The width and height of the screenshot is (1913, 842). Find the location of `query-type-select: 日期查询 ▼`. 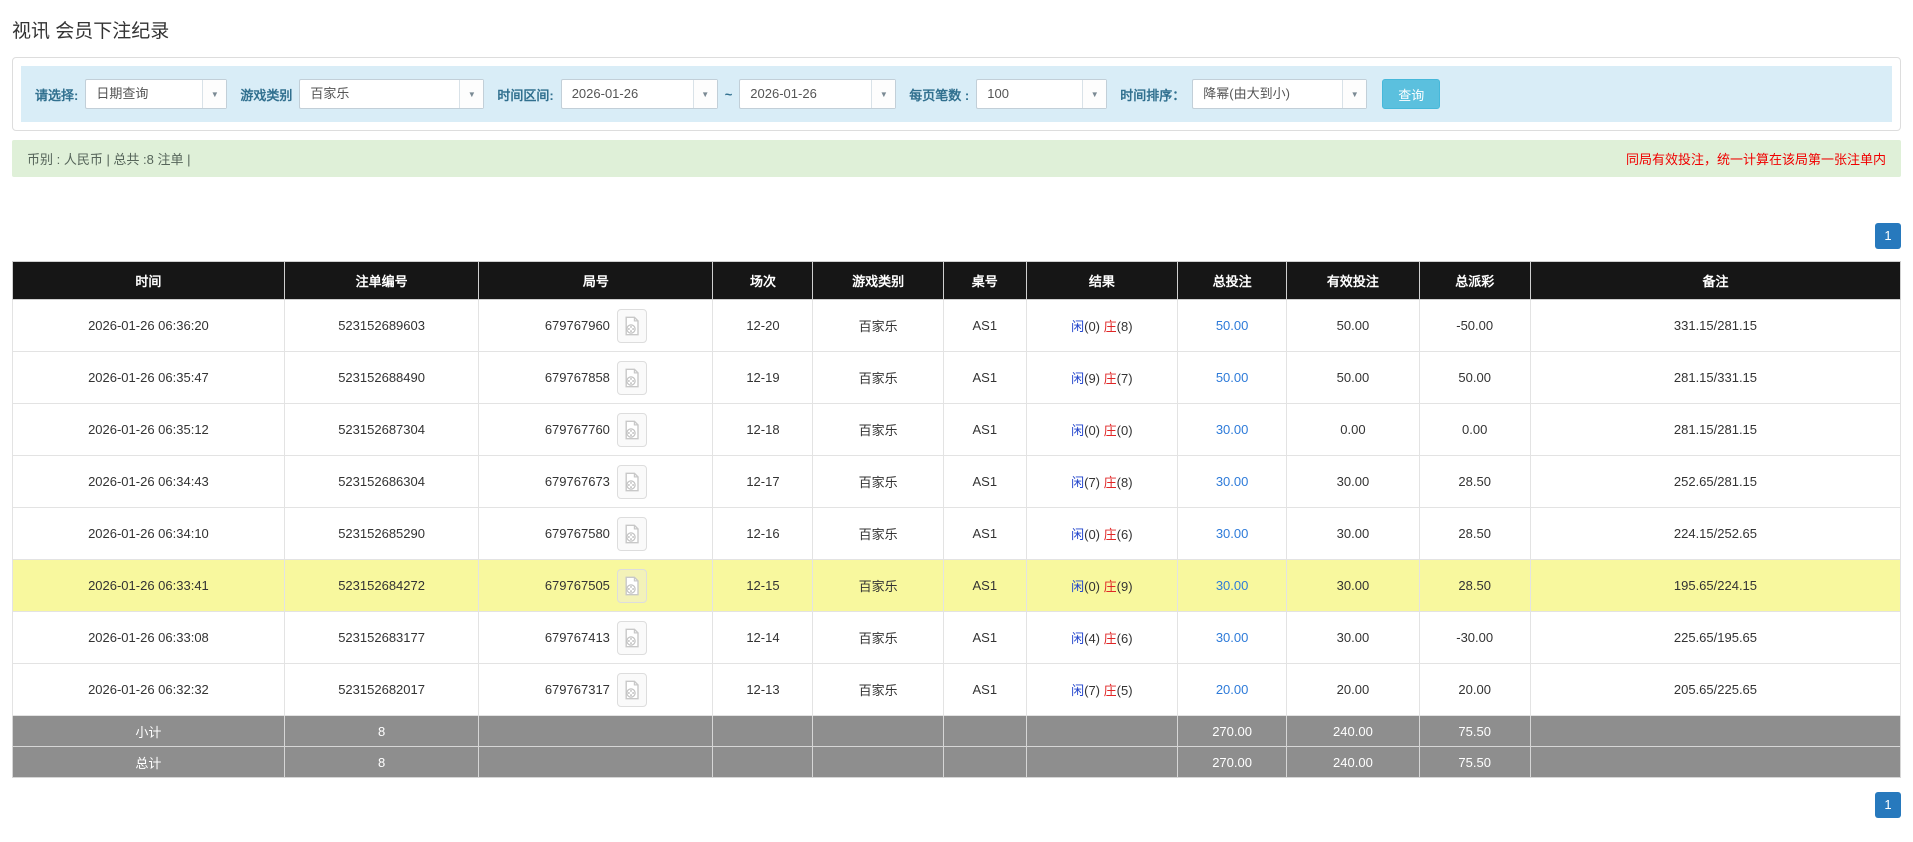

query-type-select: 日期查询 ▼ is located at coordinates (156, 94).